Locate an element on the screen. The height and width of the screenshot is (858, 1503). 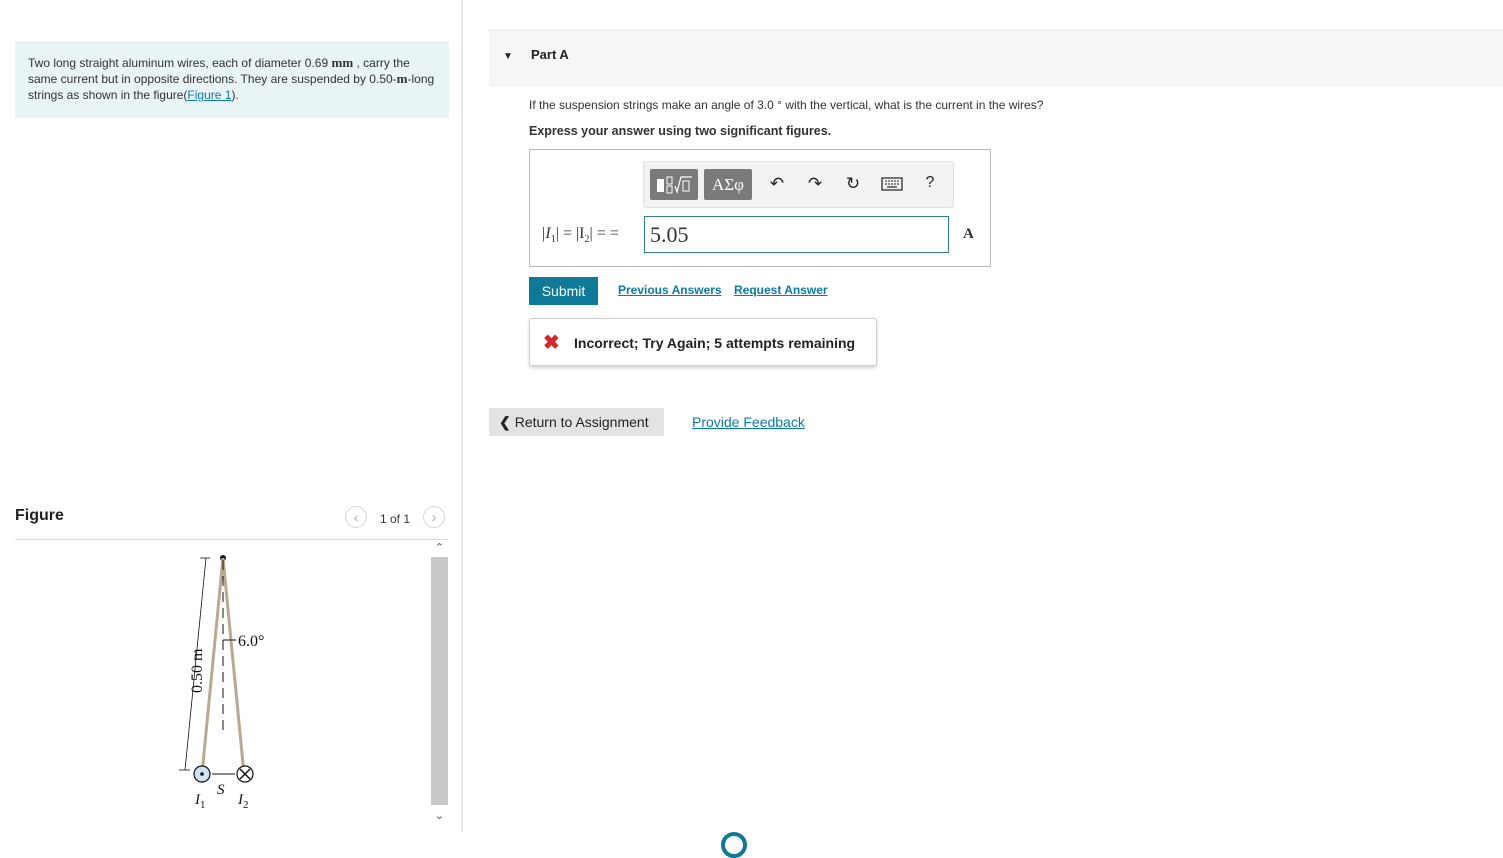
undo-icon: ↶ is located at coordinates (777, 184).